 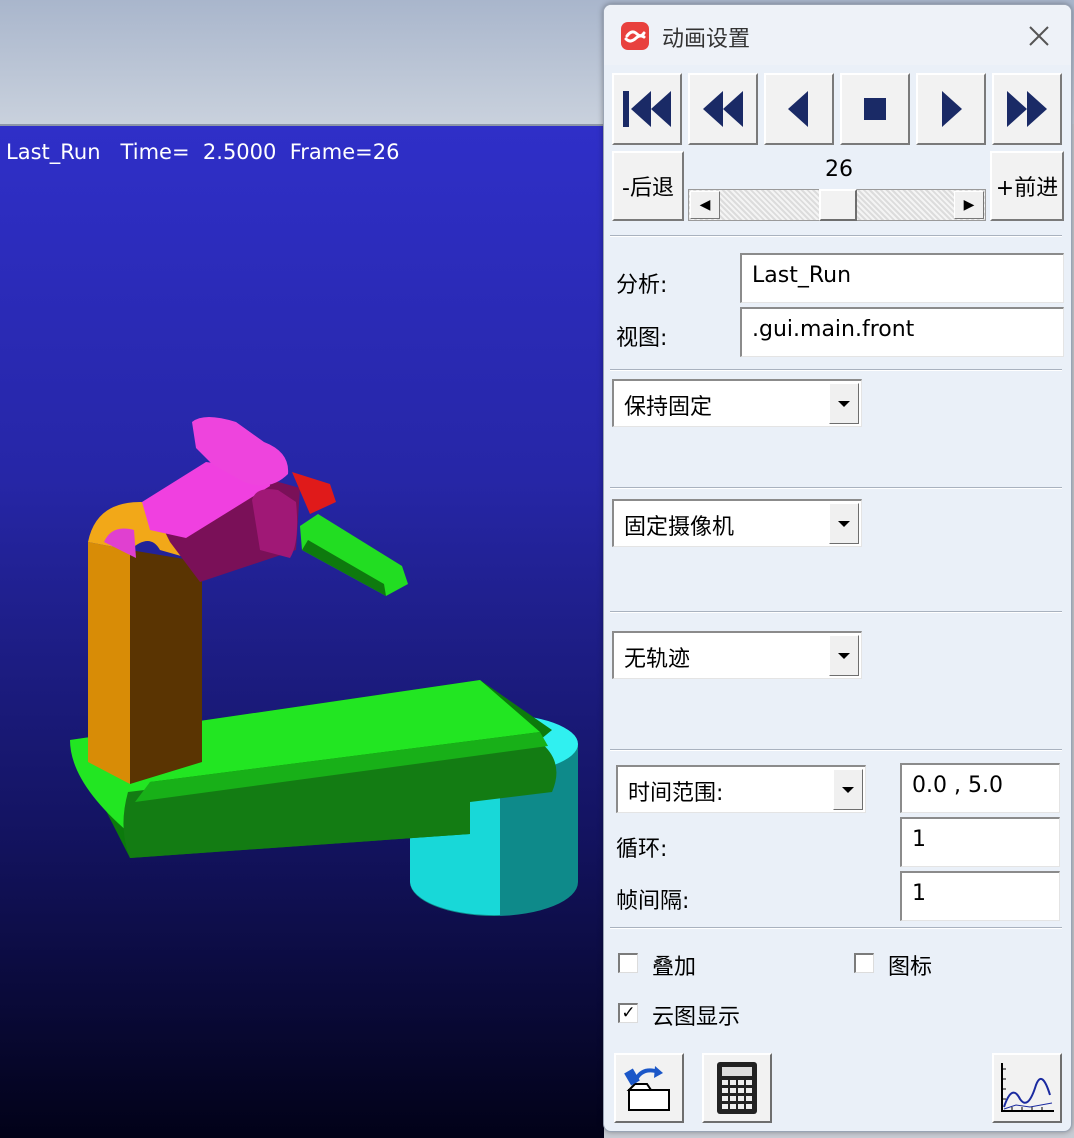 I want to click on fast-forward-button, so click(x=1027, y=109).